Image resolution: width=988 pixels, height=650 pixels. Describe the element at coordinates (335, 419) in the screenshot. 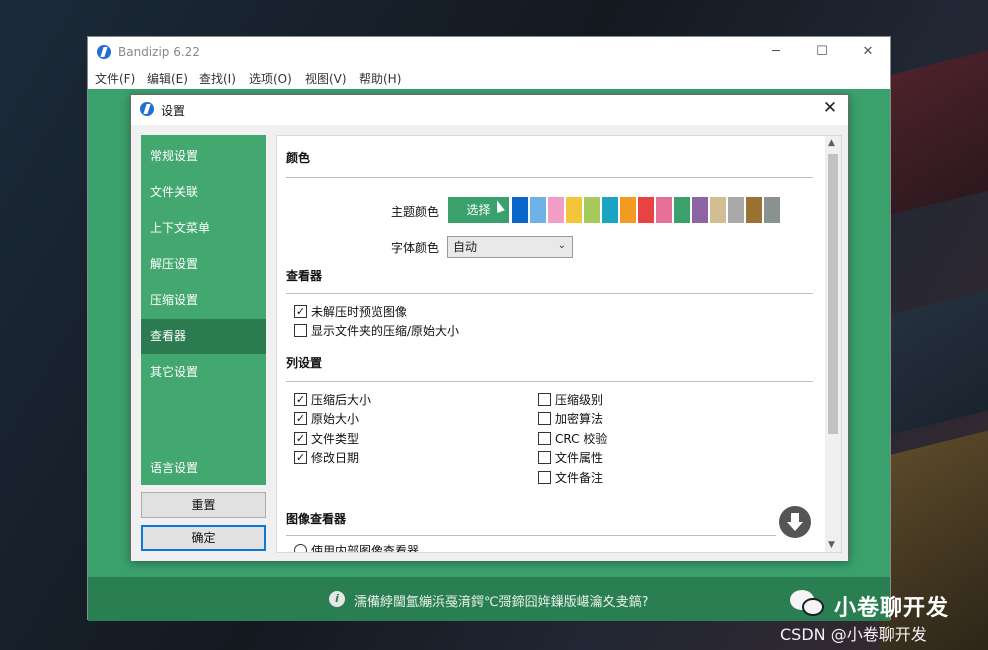

I see `option-label: 原始大小` at that location.